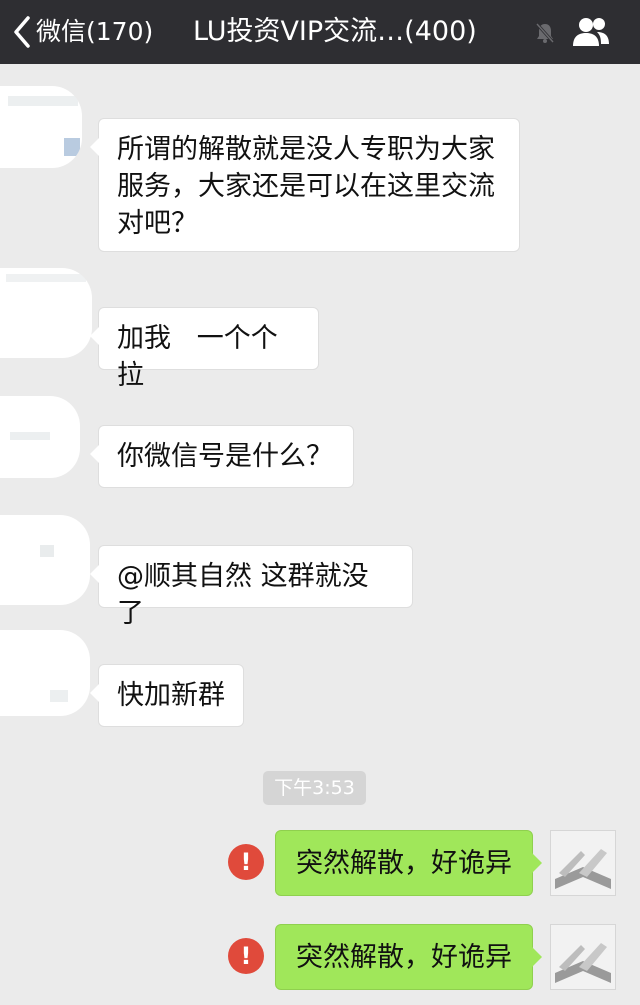 This screenshot has height=1005, width=640. What do you see at coordinates (95, 31) in the screenshot?
I see `back-label: 微信(170)` at bounding box center [95, 31].